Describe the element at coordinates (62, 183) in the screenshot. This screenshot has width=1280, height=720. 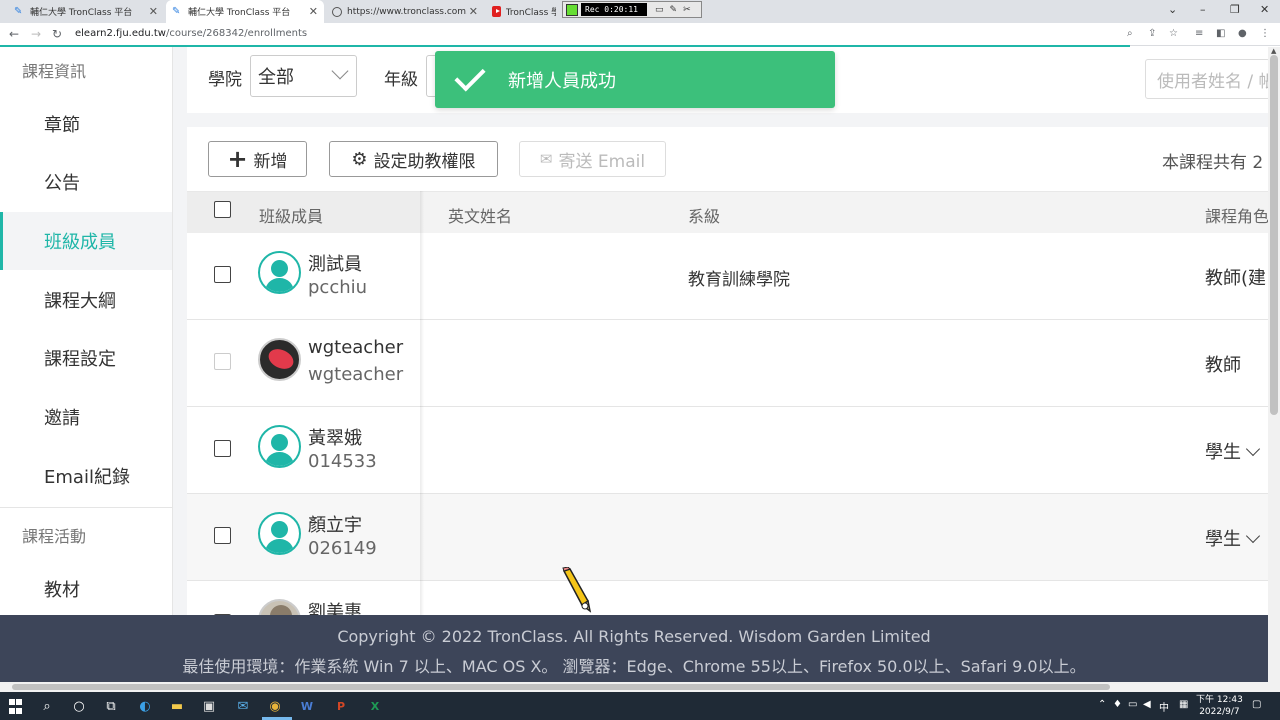
I see `sidebar-item-label: 公告` at that location.